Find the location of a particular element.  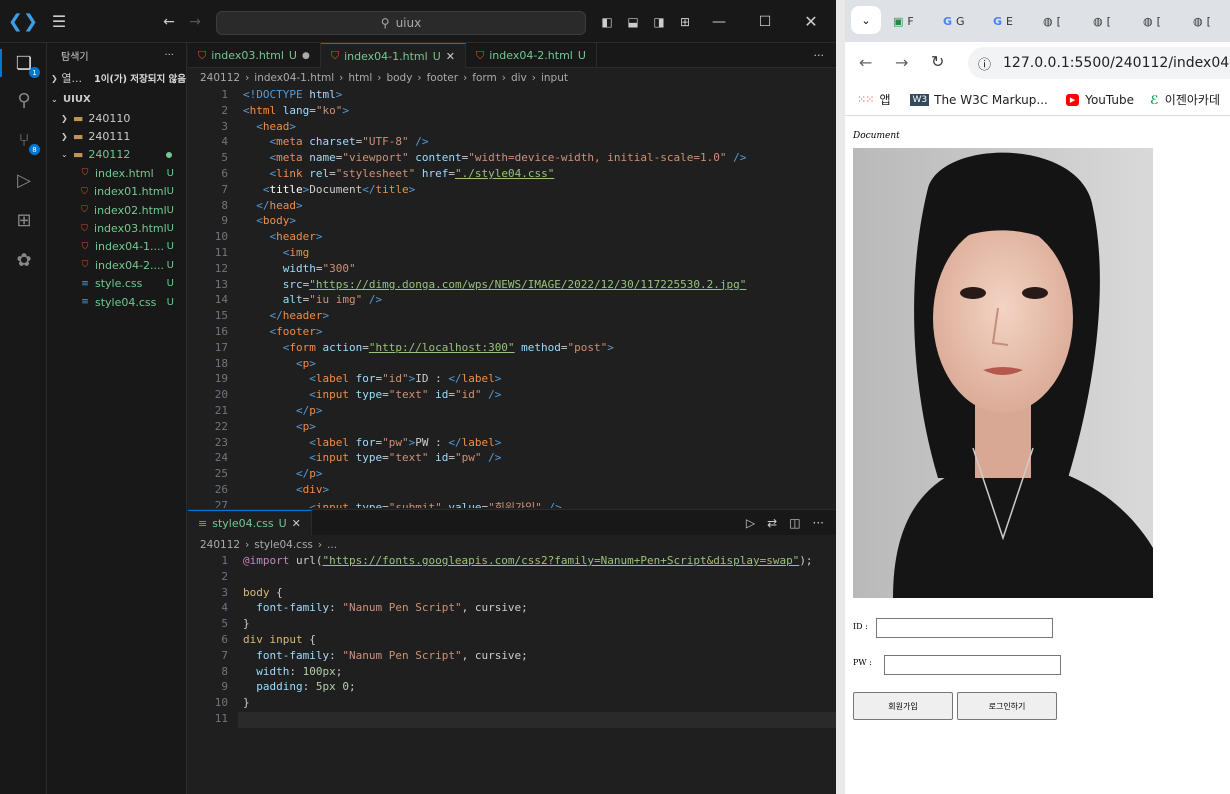

open-editors-section: ❯ 열... 1이(가) 저장되지 않음 is located at coordinates (116, 78).